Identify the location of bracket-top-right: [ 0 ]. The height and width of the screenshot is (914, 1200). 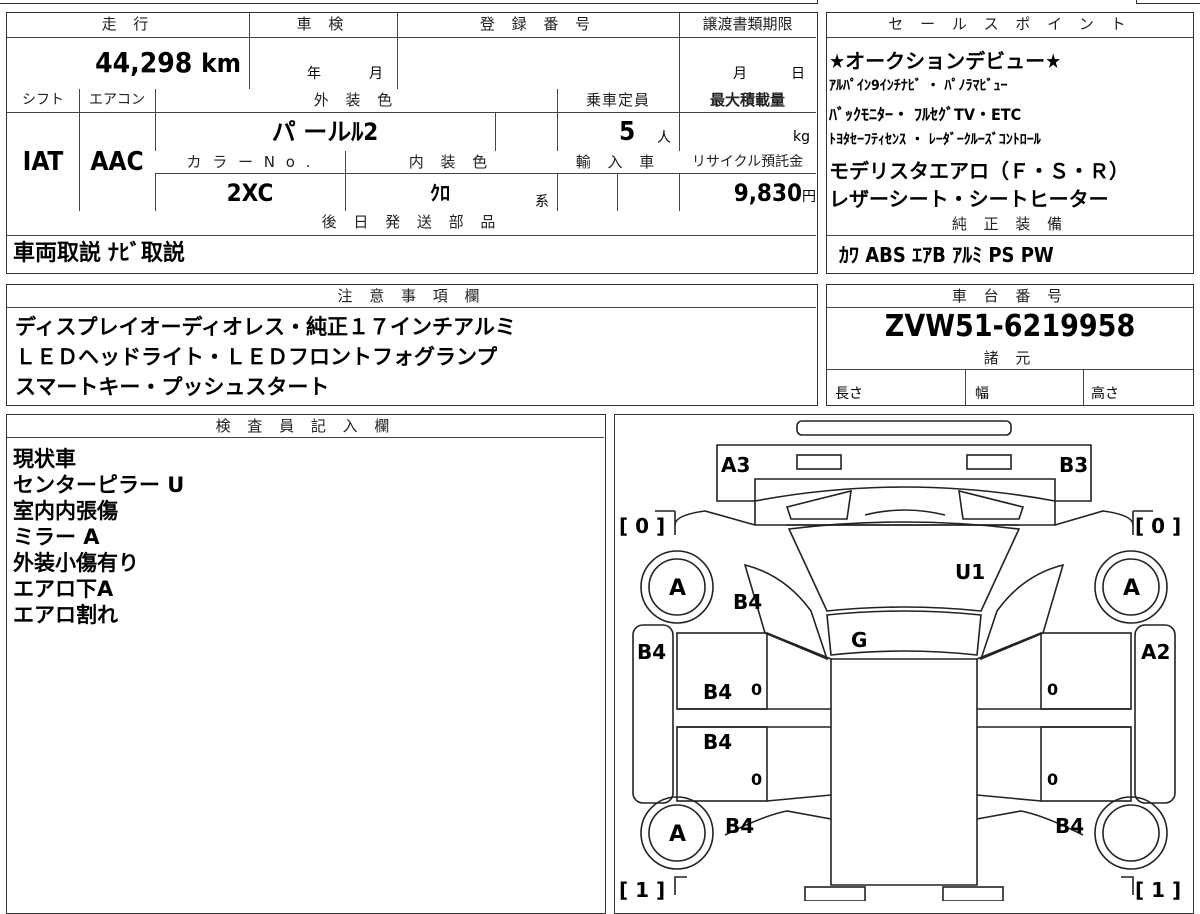
(1158, 526).